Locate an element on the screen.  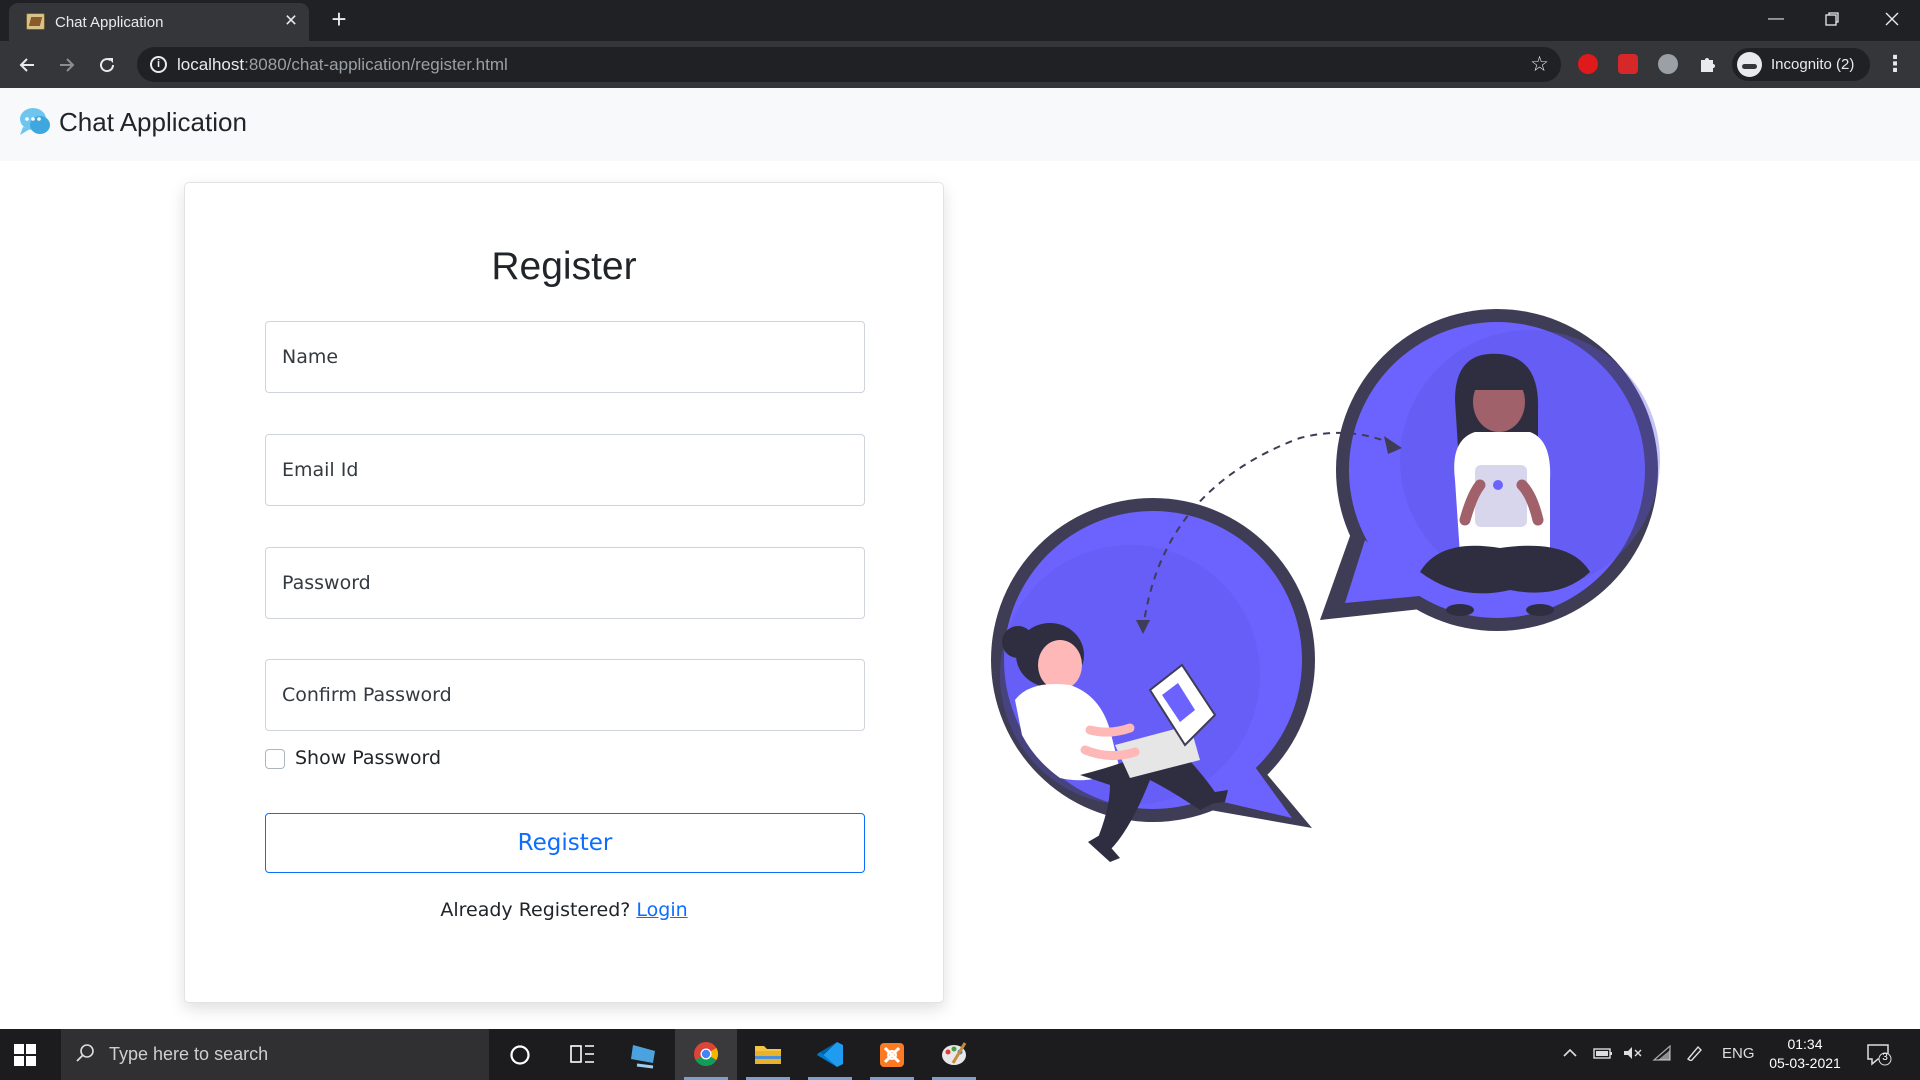
task-view-icon is located at coordinates (582, 1054).